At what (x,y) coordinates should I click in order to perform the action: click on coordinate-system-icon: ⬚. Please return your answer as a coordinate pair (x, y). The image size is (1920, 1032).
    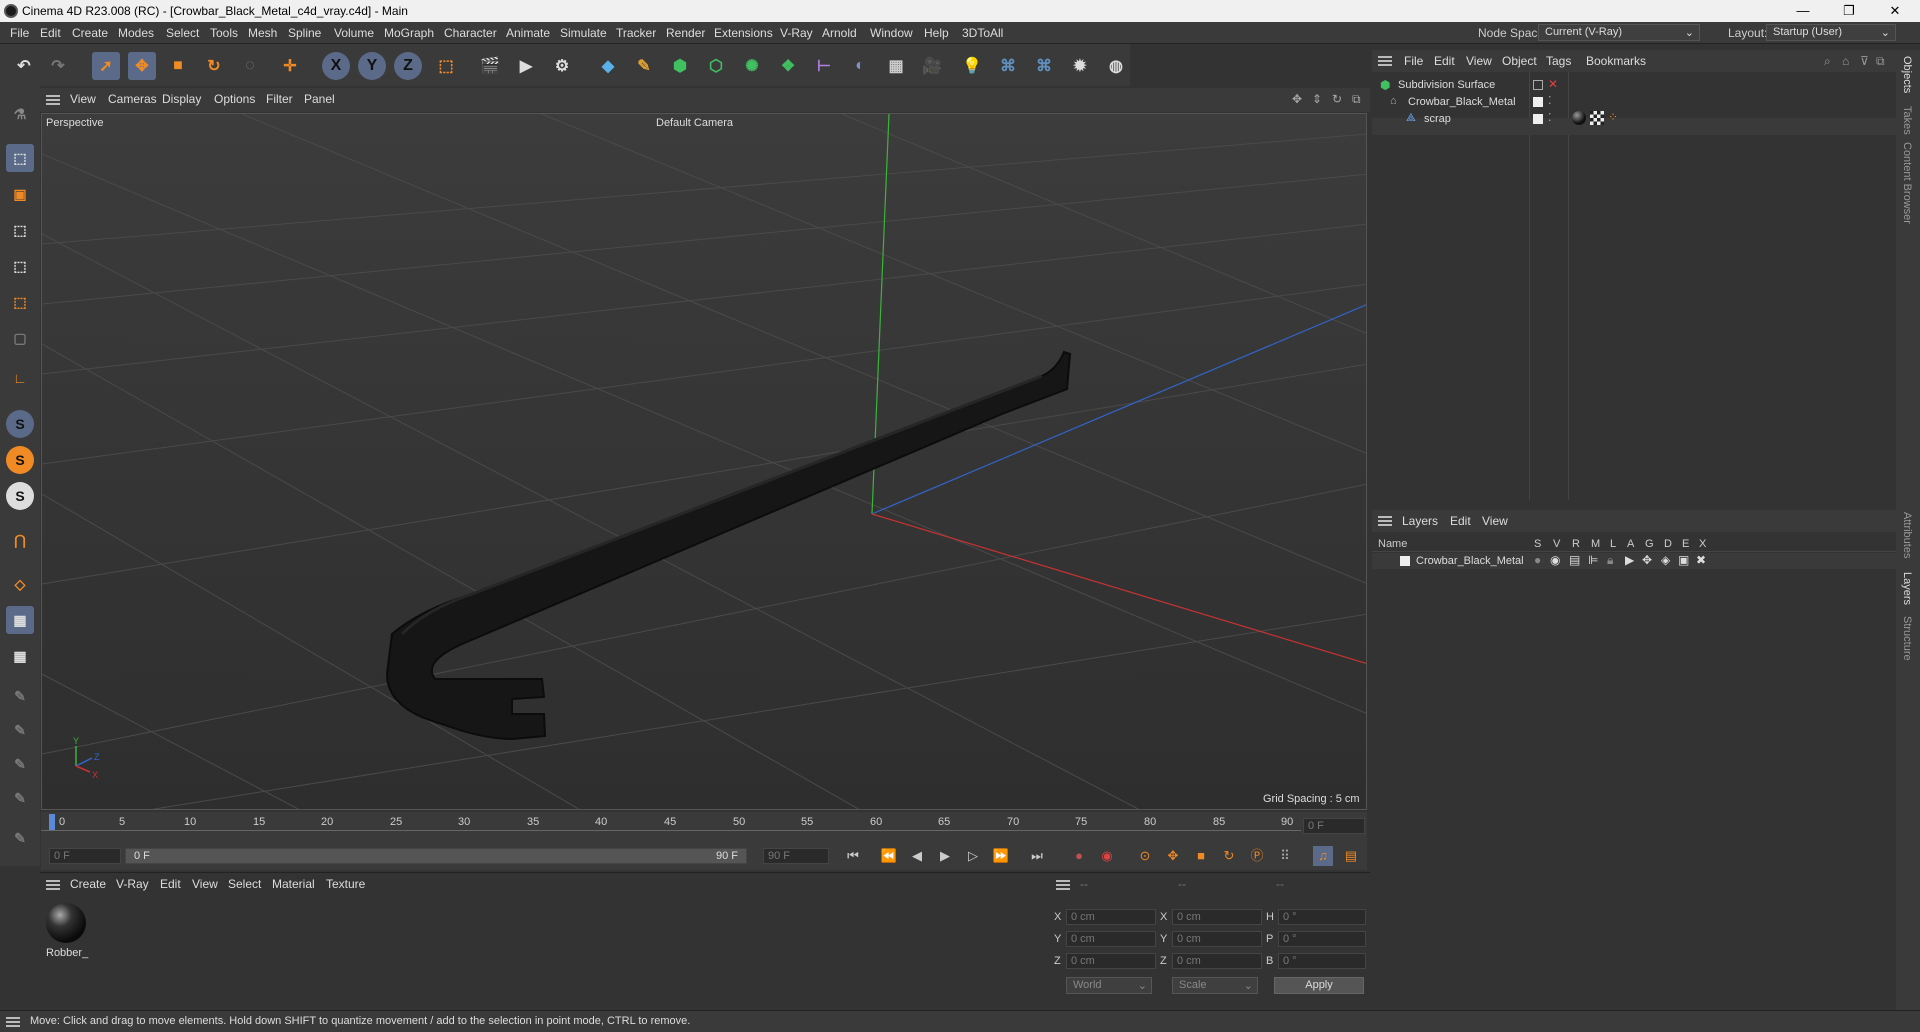
    Looking at the image, I should click on (446, 66).